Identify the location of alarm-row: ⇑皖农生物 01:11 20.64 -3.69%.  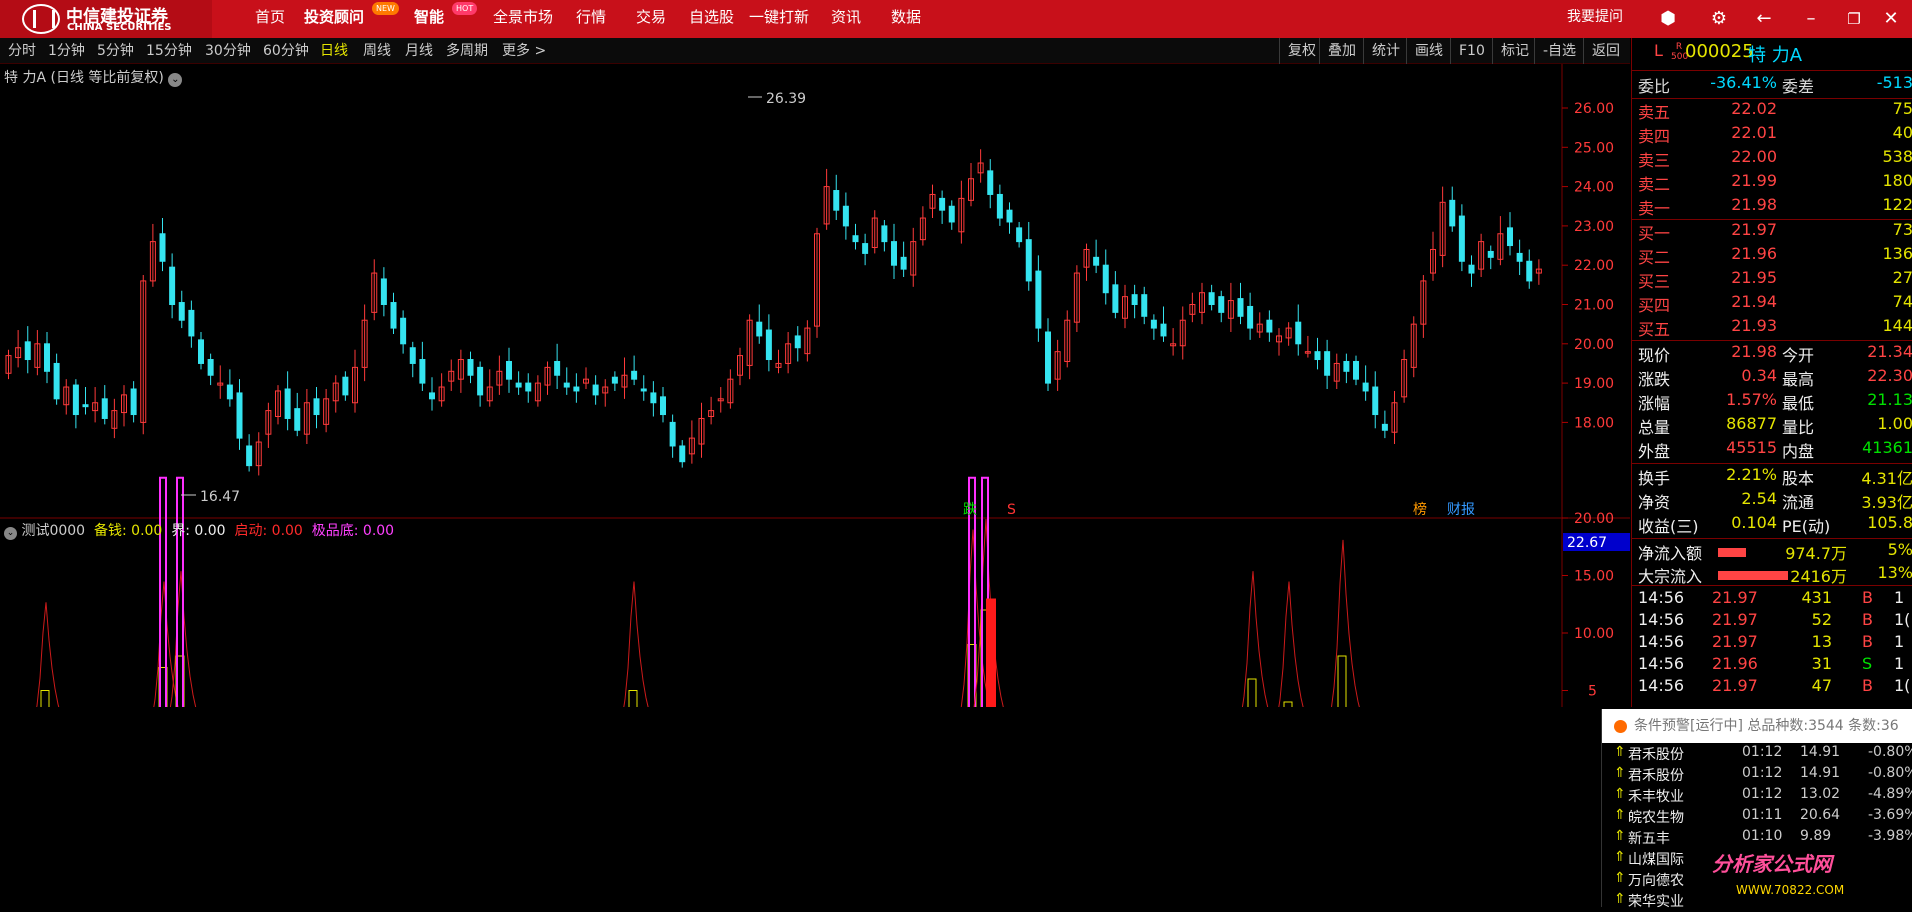
(1757, 817).